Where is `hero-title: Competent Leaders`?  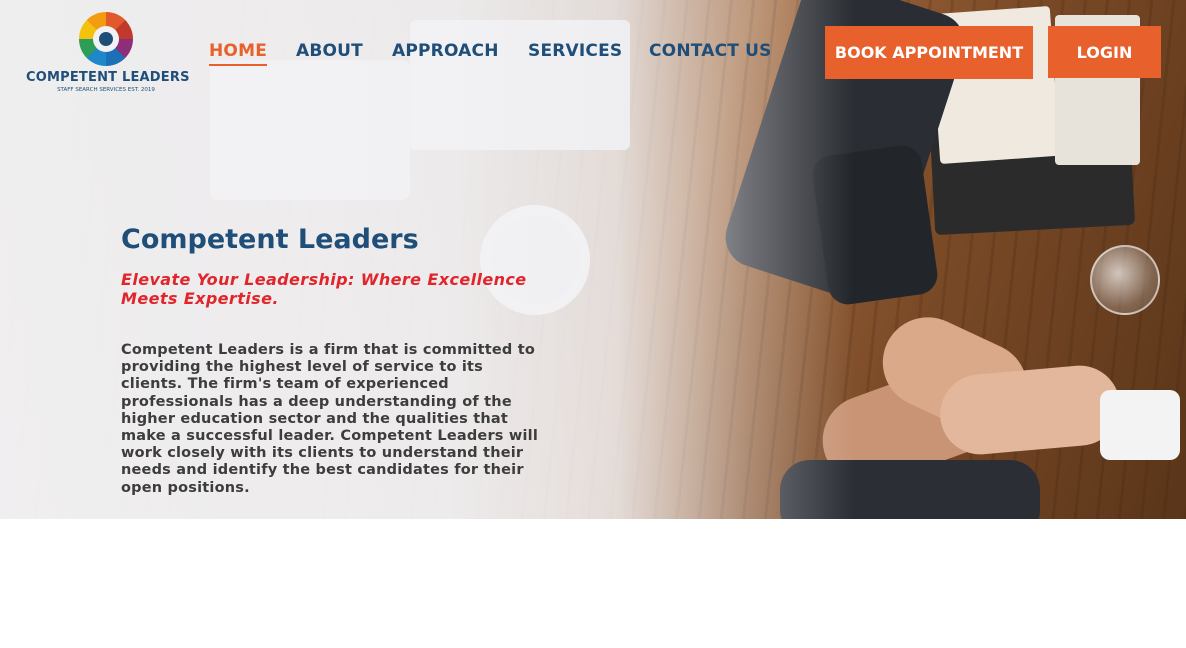 hero-title: Competent Leaders is located at coordinates (270, 239).